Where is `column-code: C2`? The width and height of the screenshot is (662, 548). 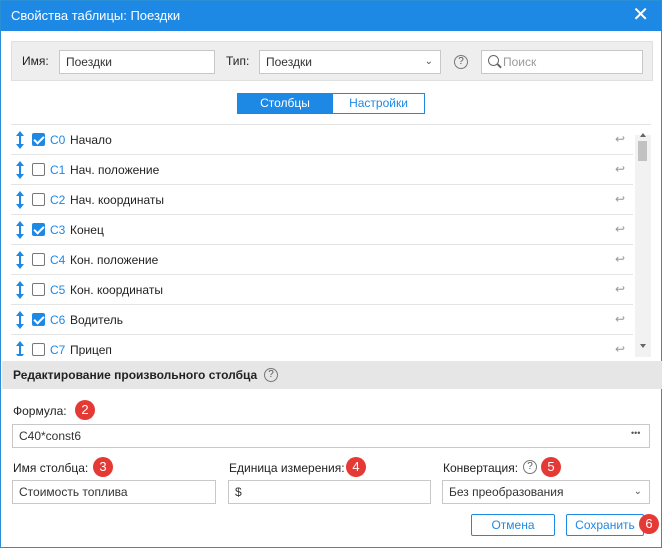
column-code: C2 is located at coordinates (58, 200).